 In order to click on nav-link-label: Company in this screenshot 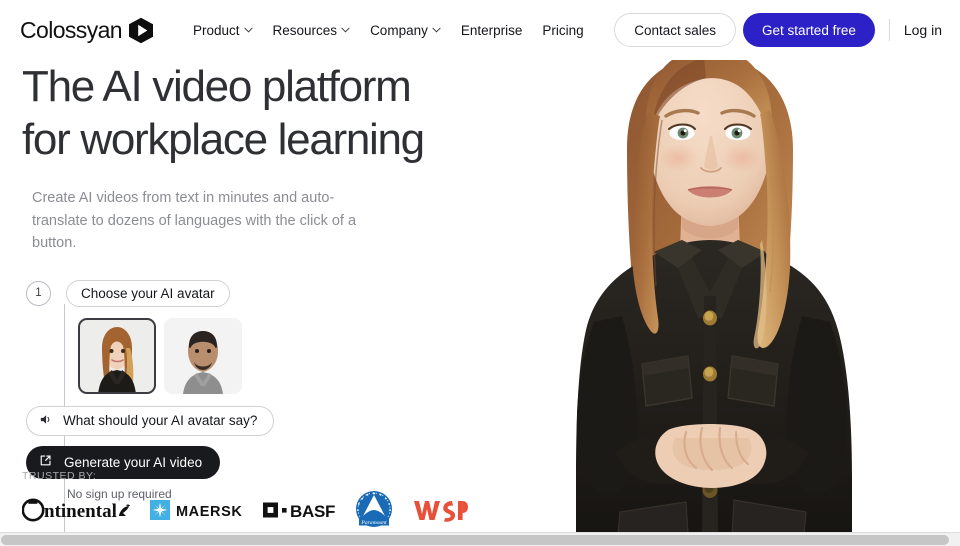, I will do `click(399, 30)`.